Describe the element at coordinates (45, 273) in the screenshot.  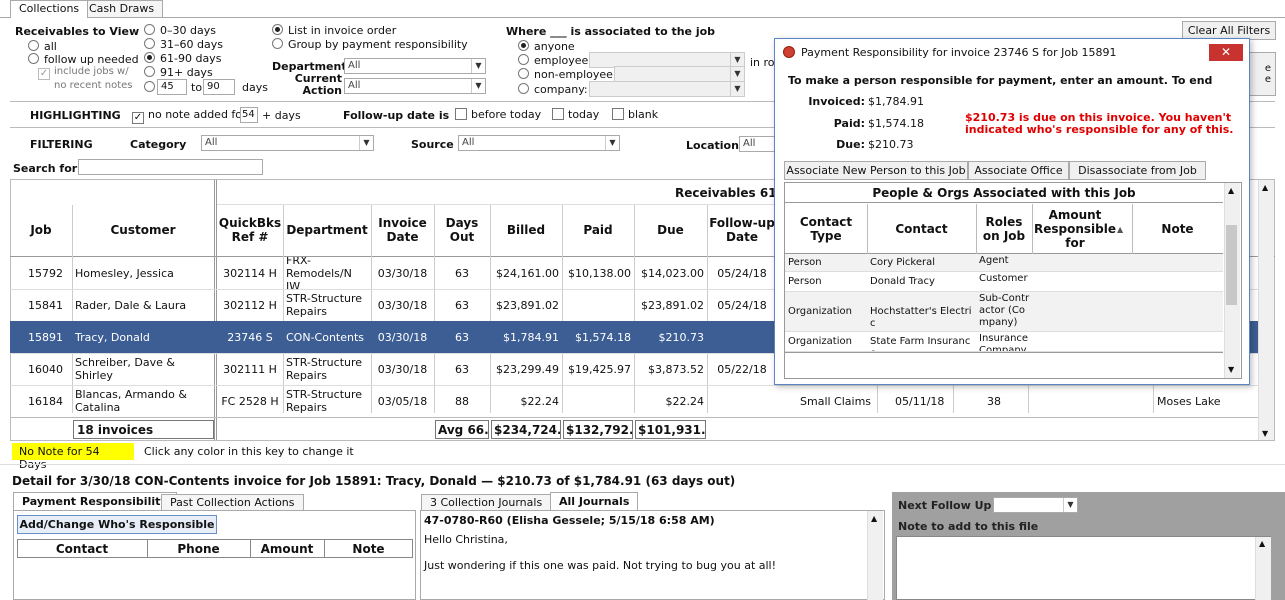
I see `cell-job: 15792` at that location.